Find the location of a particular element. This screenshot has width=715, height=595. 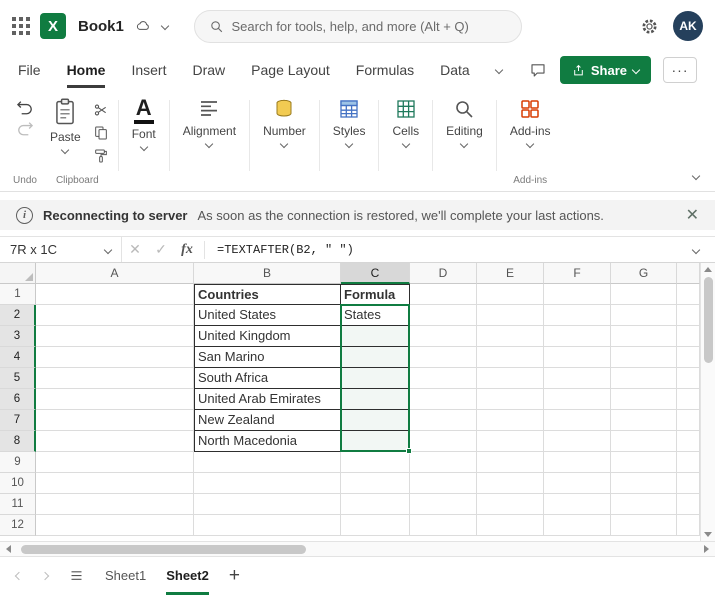

cell-G11 is located at coordinates (644, 504).